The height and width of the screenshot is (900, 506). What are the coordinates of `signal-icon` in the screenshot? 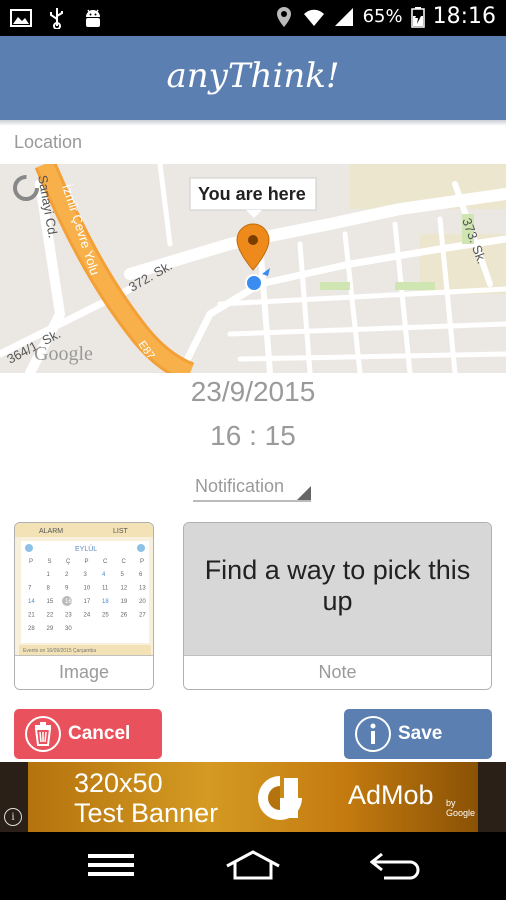 It's located at (343, 16).